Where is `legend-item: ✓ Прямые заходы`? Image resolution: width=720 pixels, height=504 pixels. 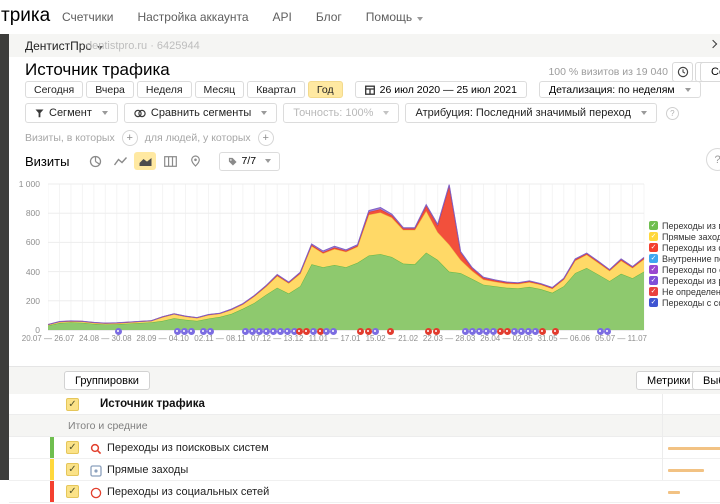
legend-item: ✓ Прямые заходы is located at coordinates (684, 236).